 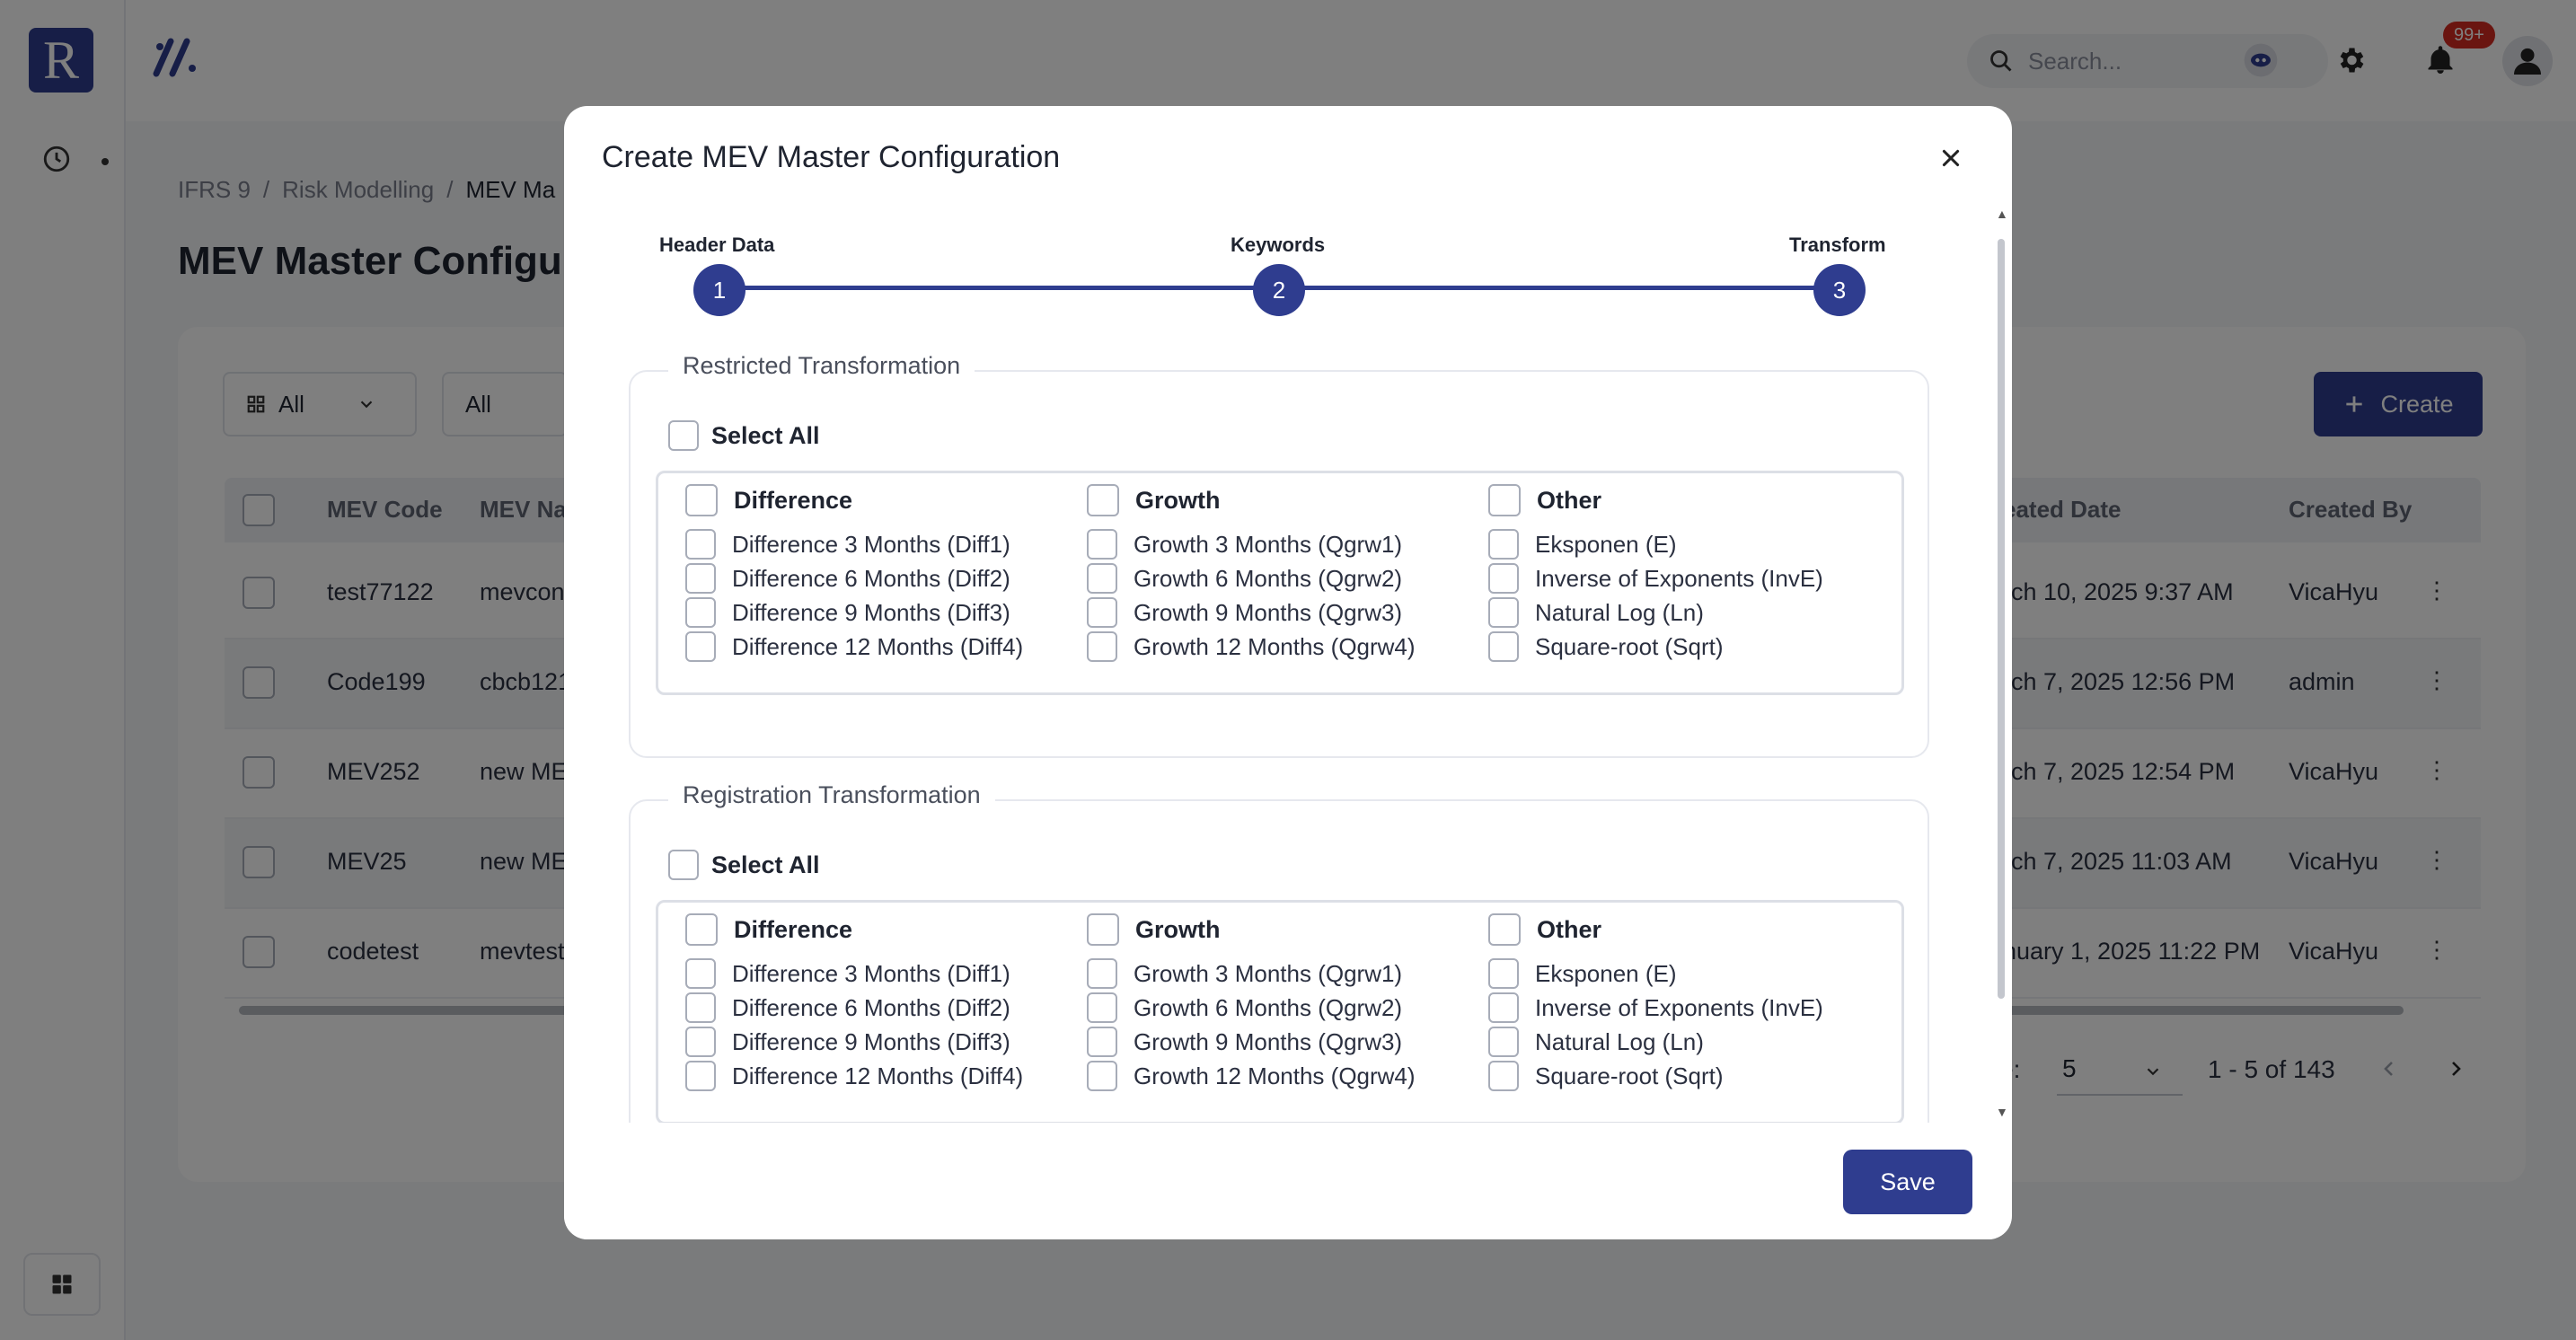 What do you see at coordinates (717, 245) in the screenshot?
I see `step-label-header-data: Header Data` at bounding box center [717, 245].